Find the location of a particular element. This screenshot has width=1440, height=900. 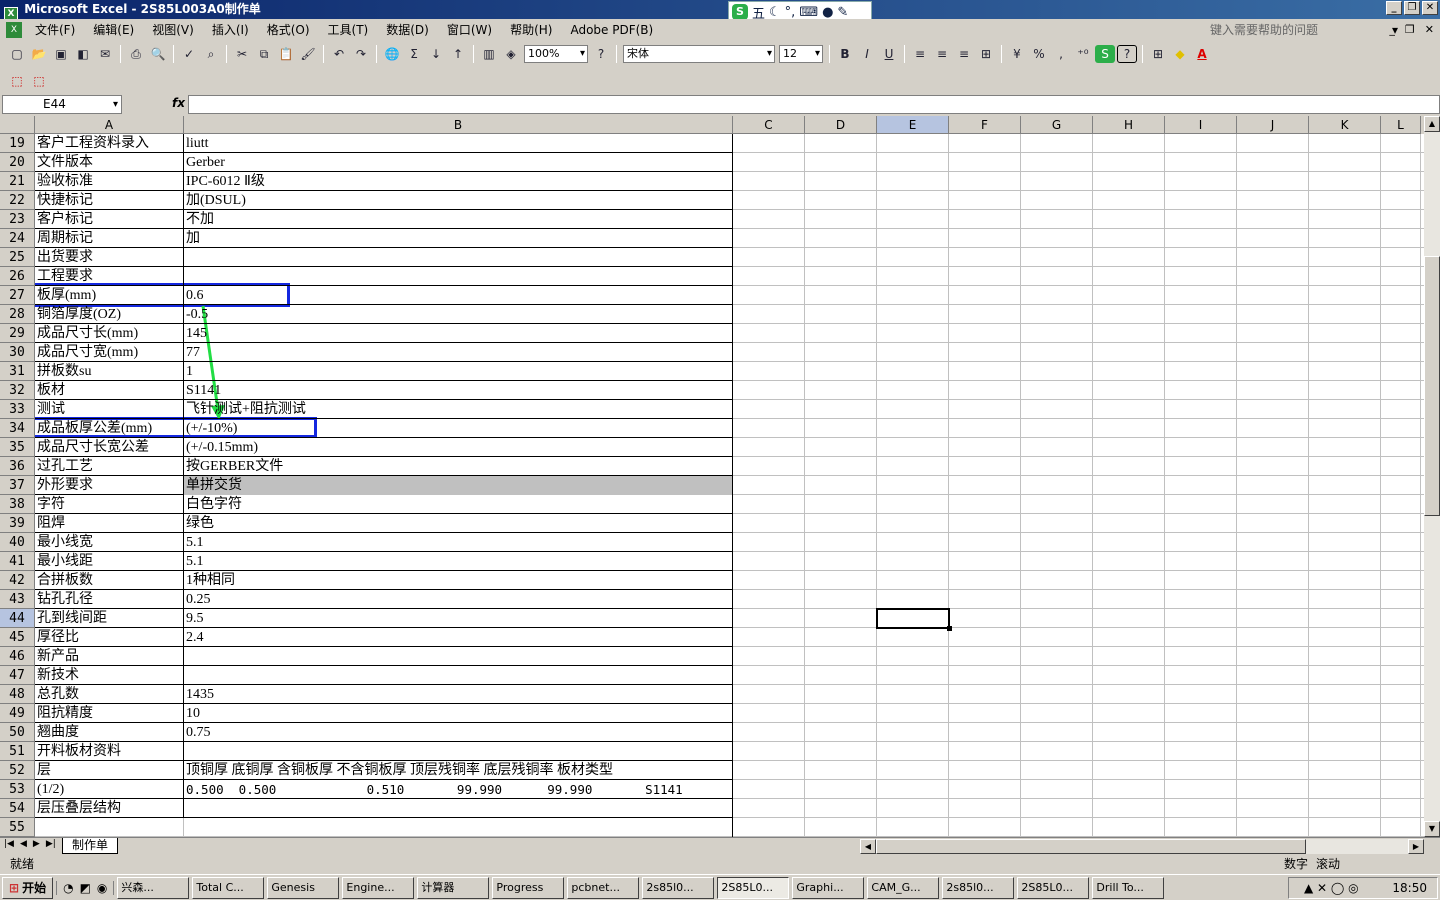

horizontal-scrollbar: ◀ ▶ is located at coordinates (1142, 846).